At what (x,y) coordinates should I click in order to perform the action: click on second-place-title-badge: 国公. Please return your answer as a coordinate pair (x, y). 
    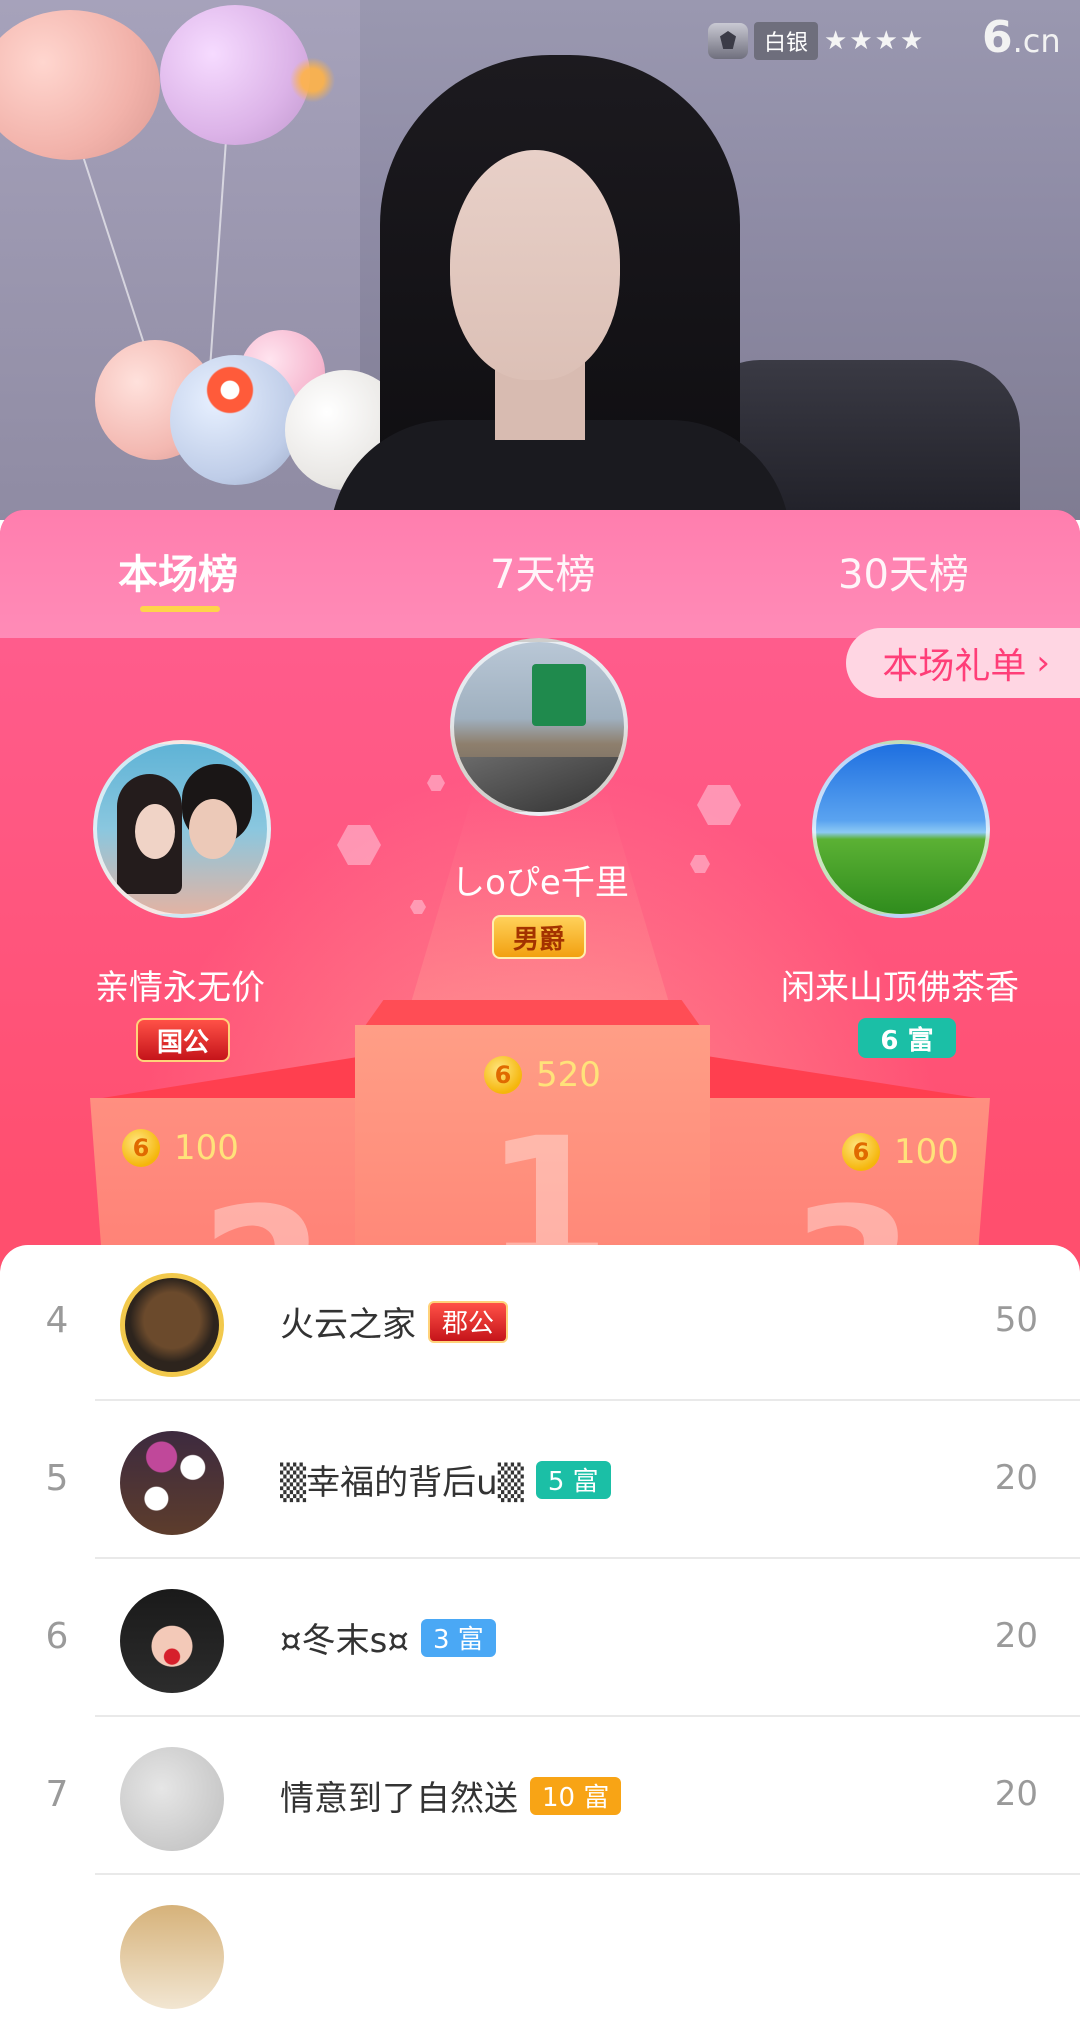
    Looking at the image, I should click on (183, 1040).